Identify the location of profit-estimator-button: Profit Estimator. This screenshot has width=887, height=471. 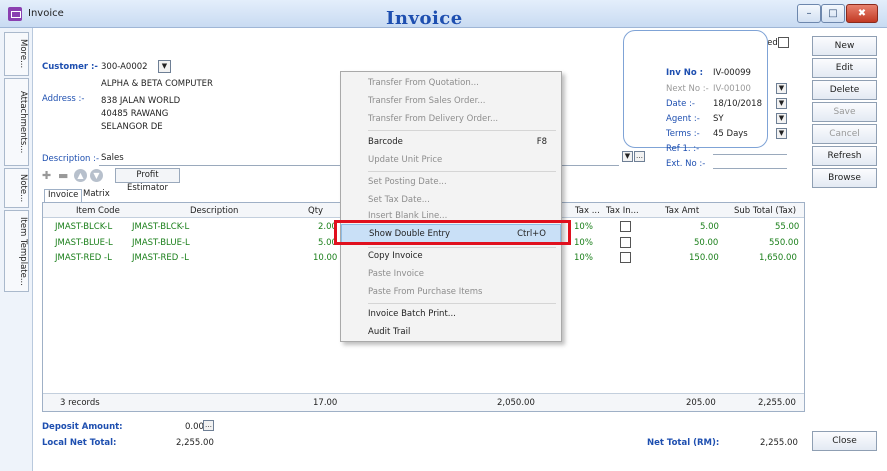
(147, 180).